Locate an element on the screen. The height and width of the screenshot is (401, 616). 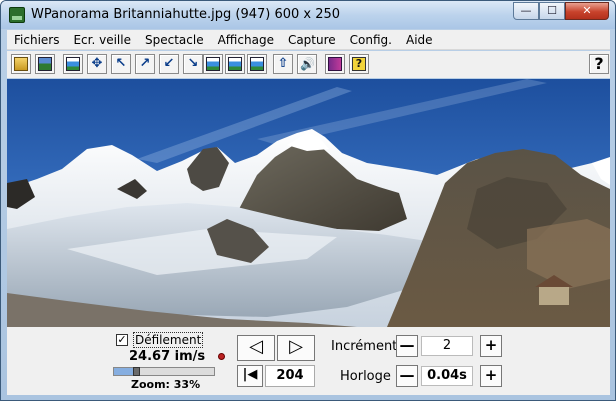
move-arrows-icon: ✥ is located at coordinates (97, 63).